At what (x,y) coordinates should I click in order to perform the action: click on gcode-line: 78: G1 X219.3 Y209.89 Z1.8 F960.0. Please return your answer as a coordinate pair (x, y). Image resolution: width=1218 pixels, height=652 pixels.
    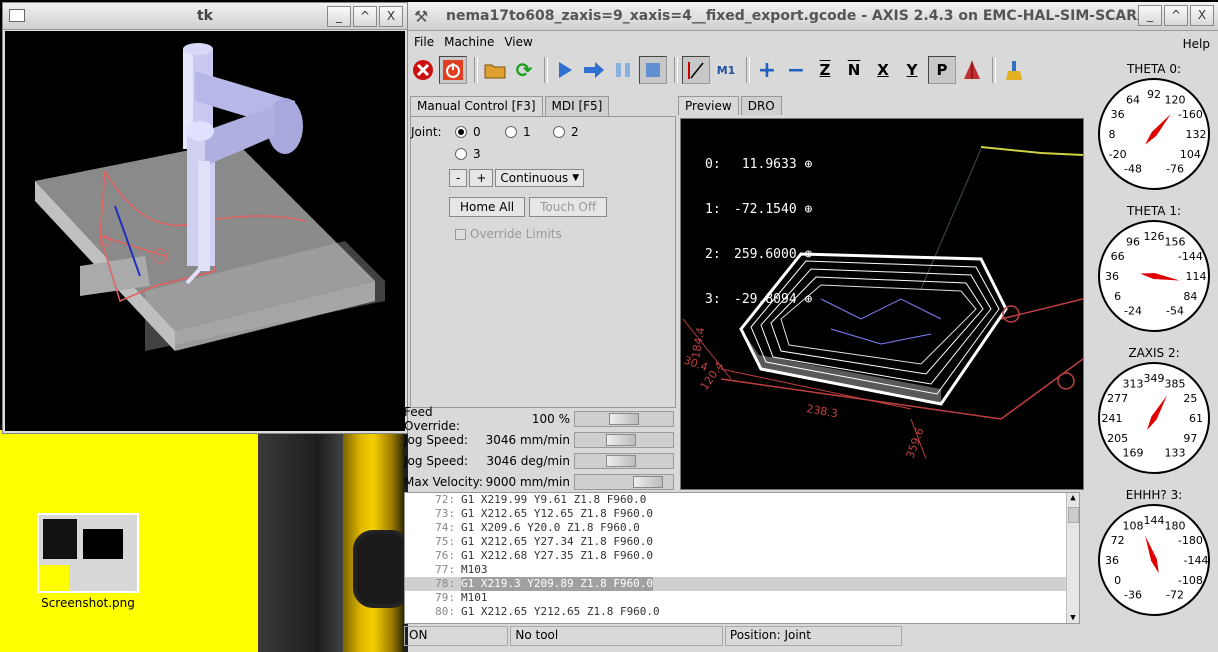
    Looking at the image, I should click on (742, 584).